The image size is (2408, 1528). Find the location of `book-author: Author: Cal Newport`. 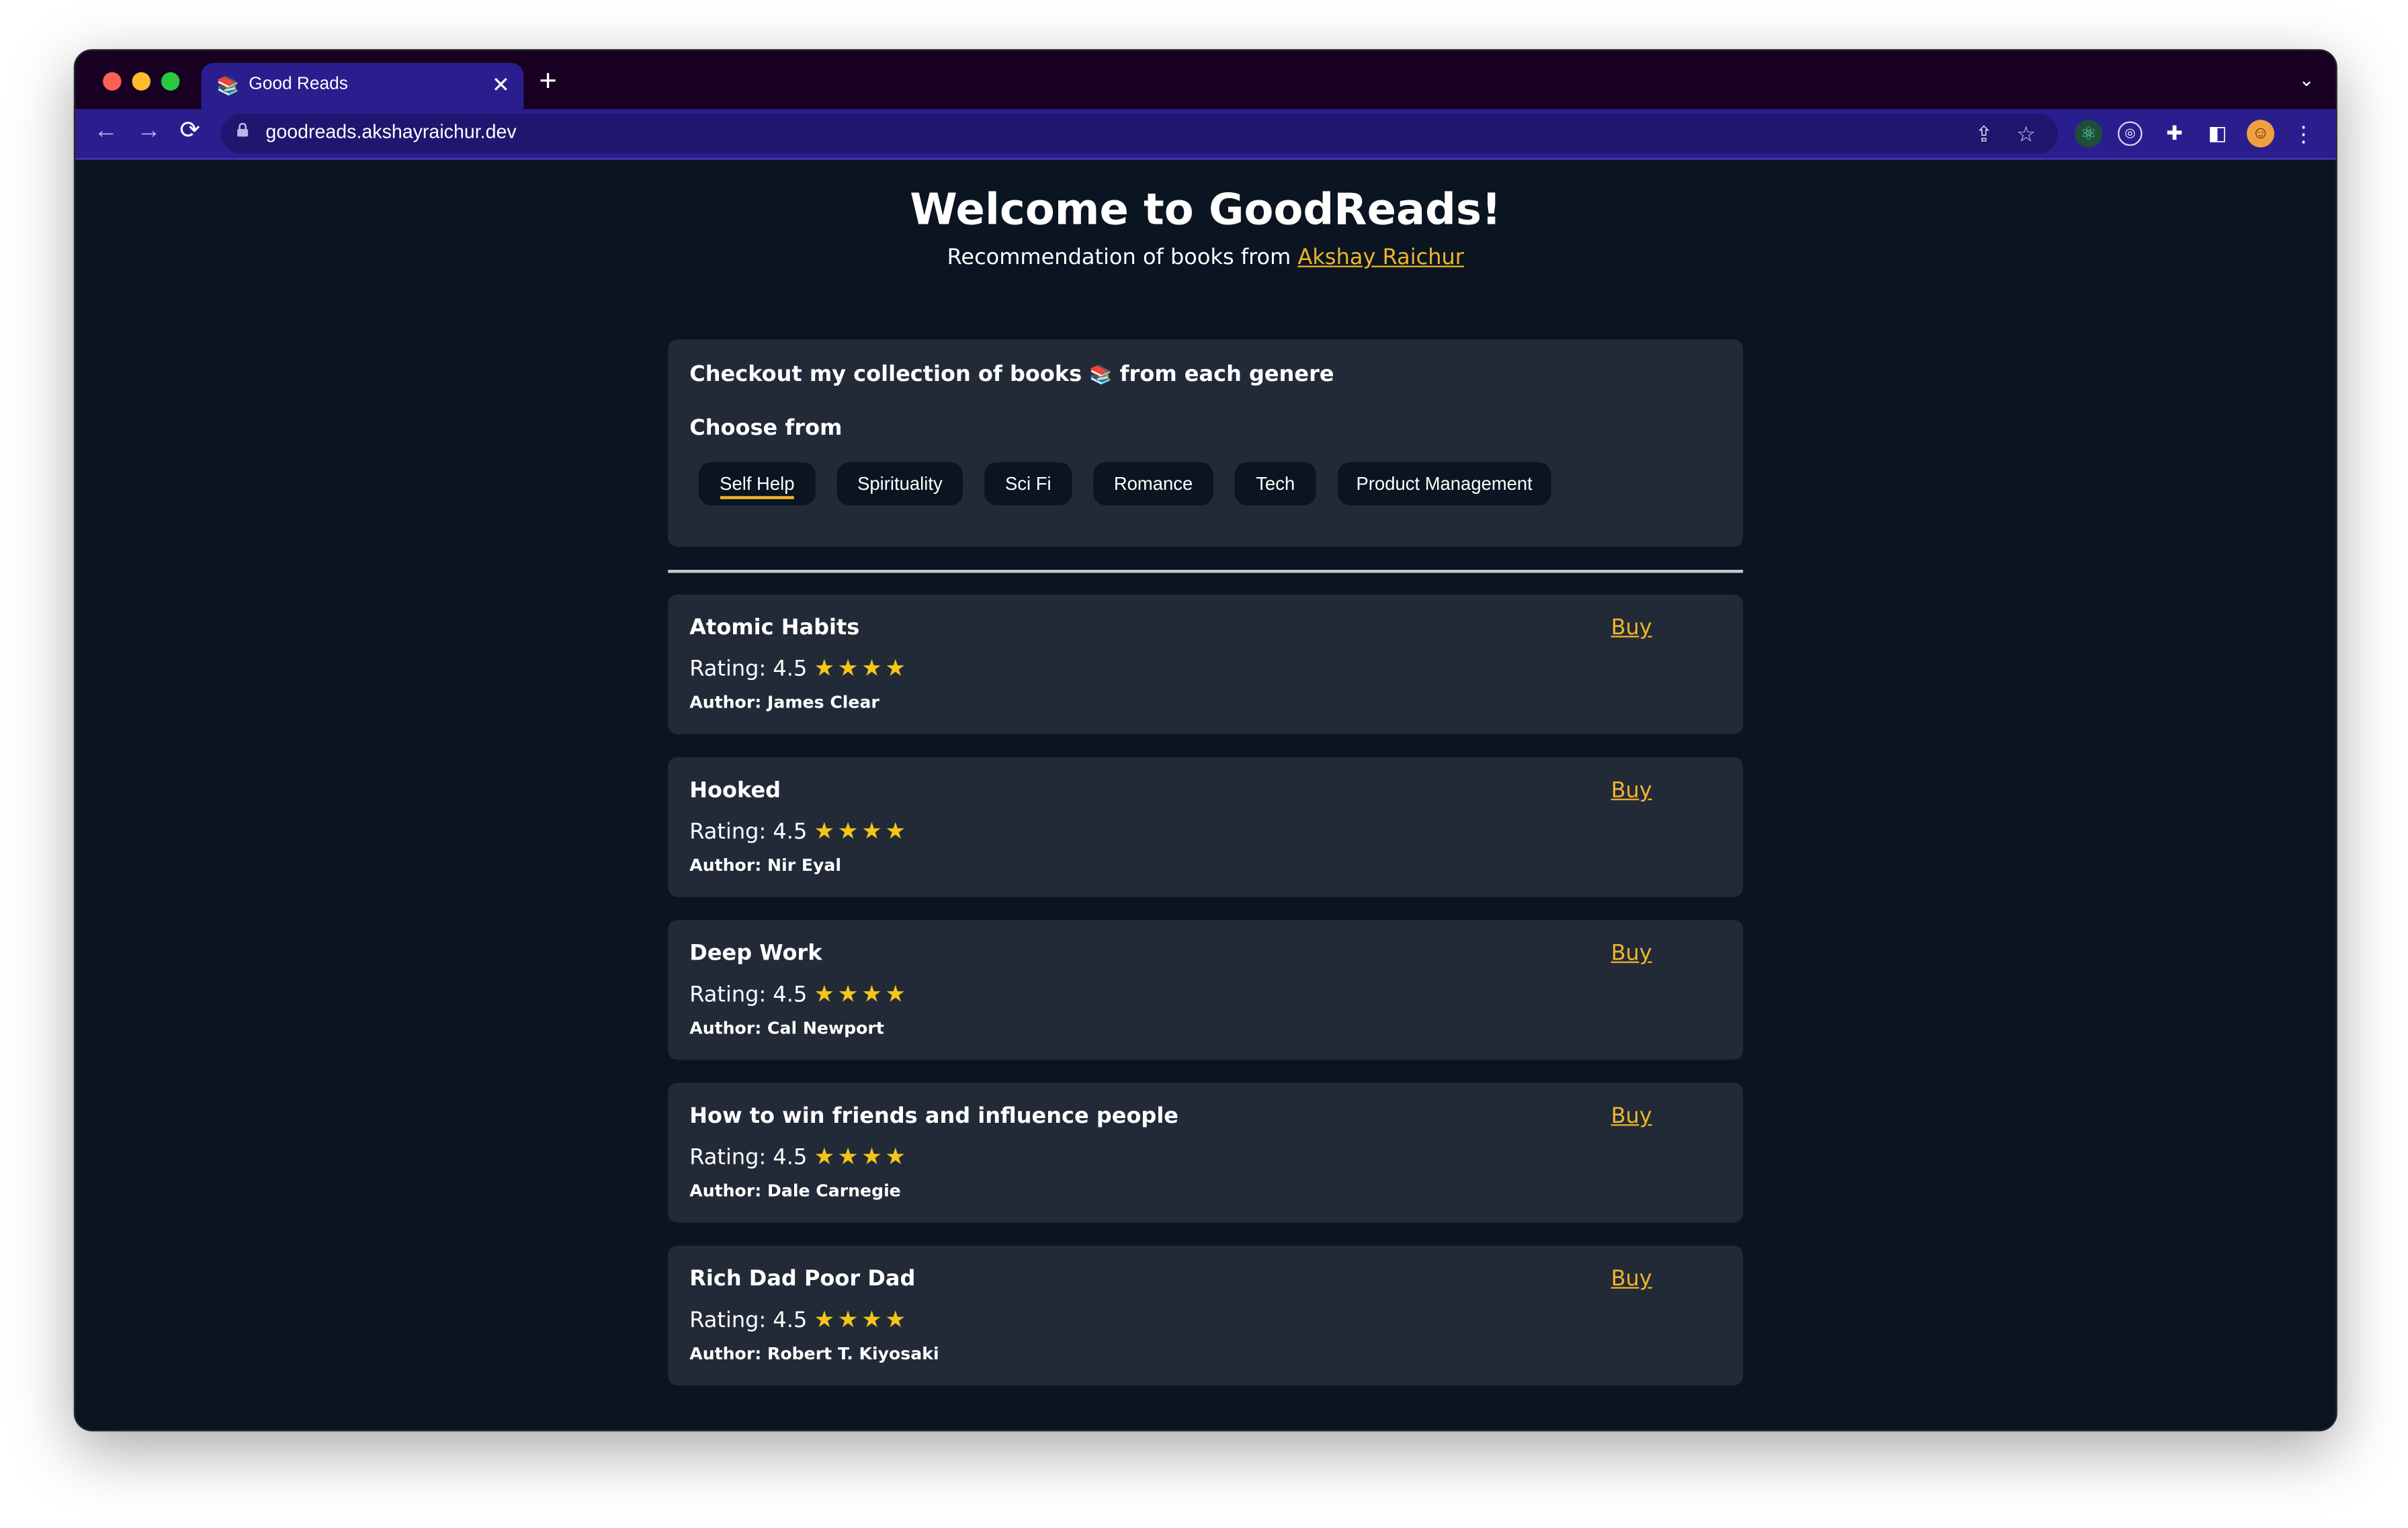

book-author: Author: Cal Newport is located at coordinates (787, 1028).